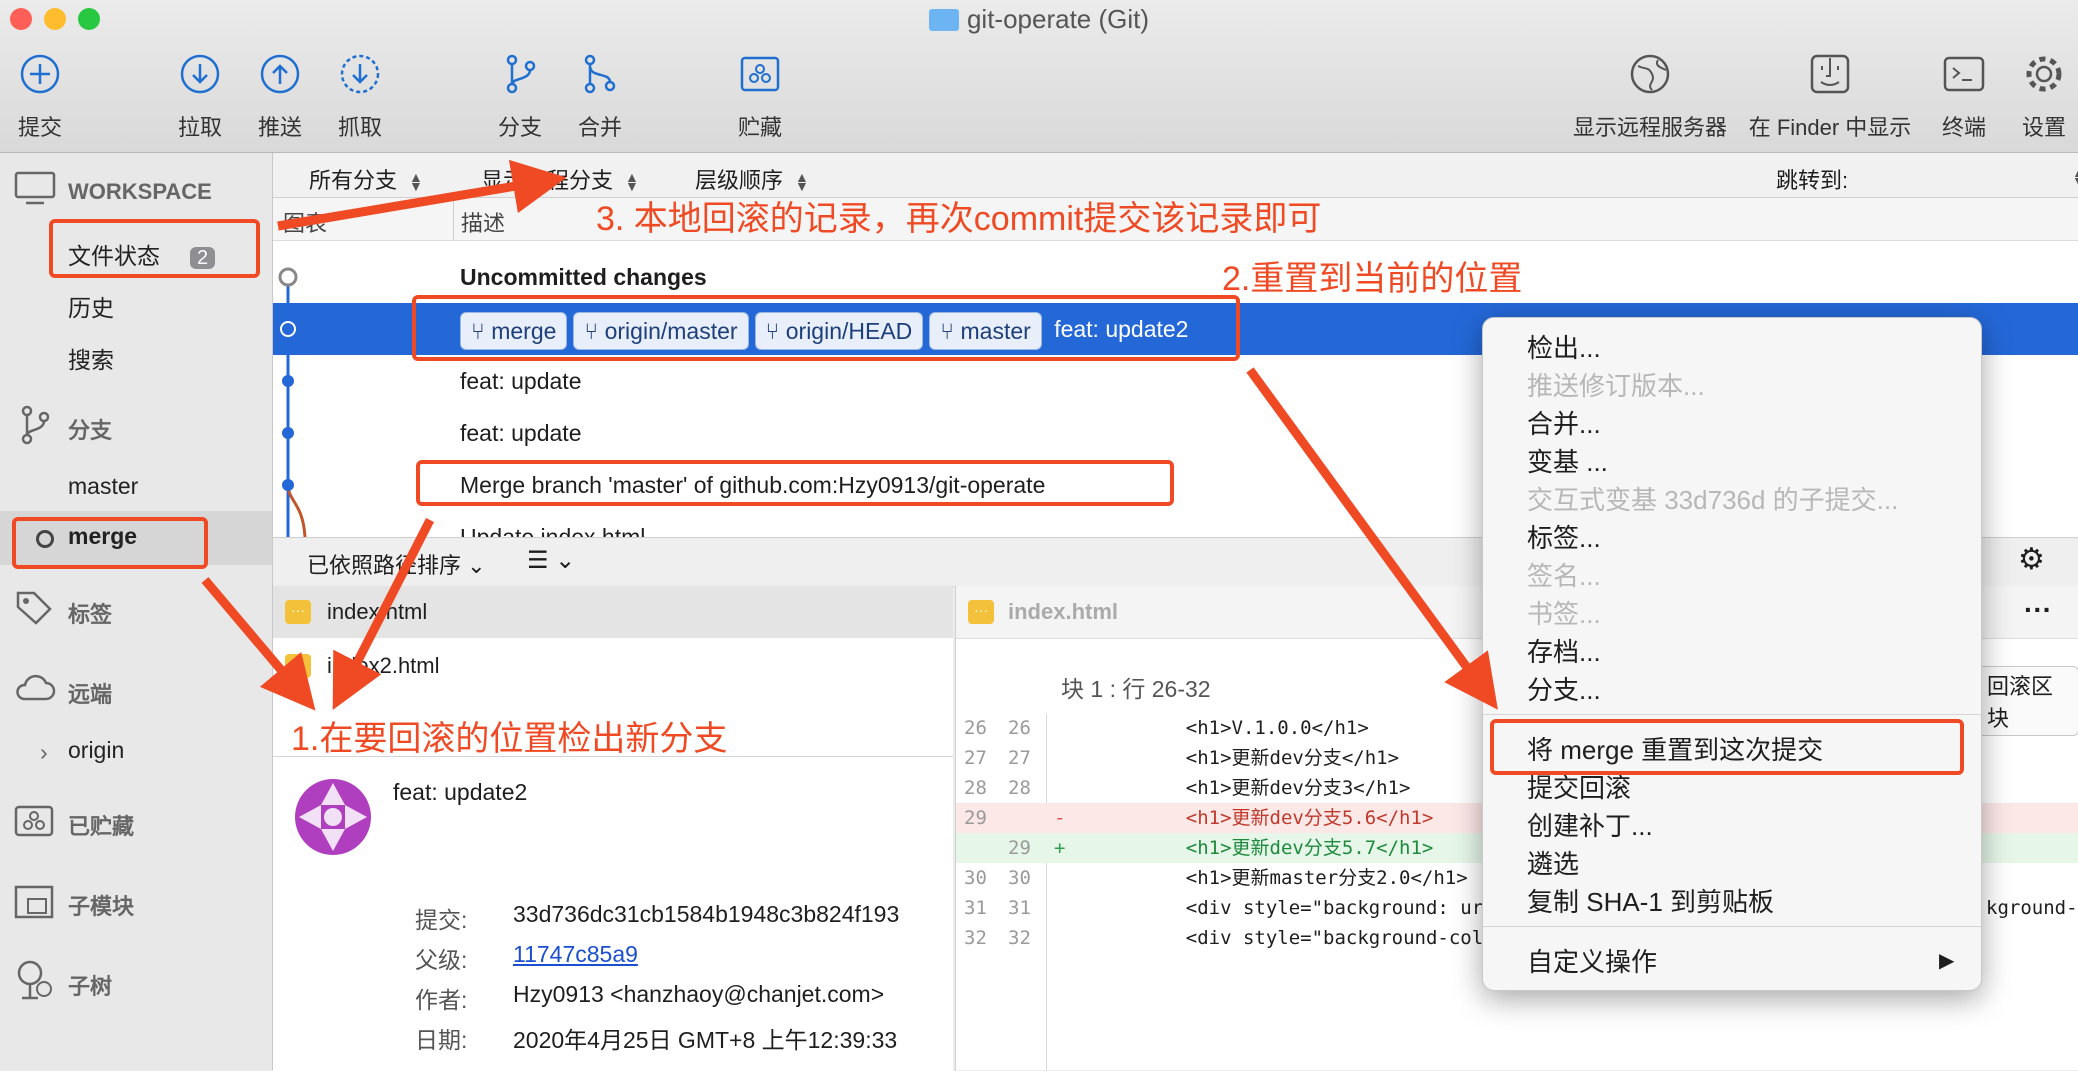 The image size is (2078, 1071). Describe the element at coordinates (959, 219) in the screenshot. I see `annotation-step3: 3. 本地回滚的记录，再次commit提交该记录即可` at that location.